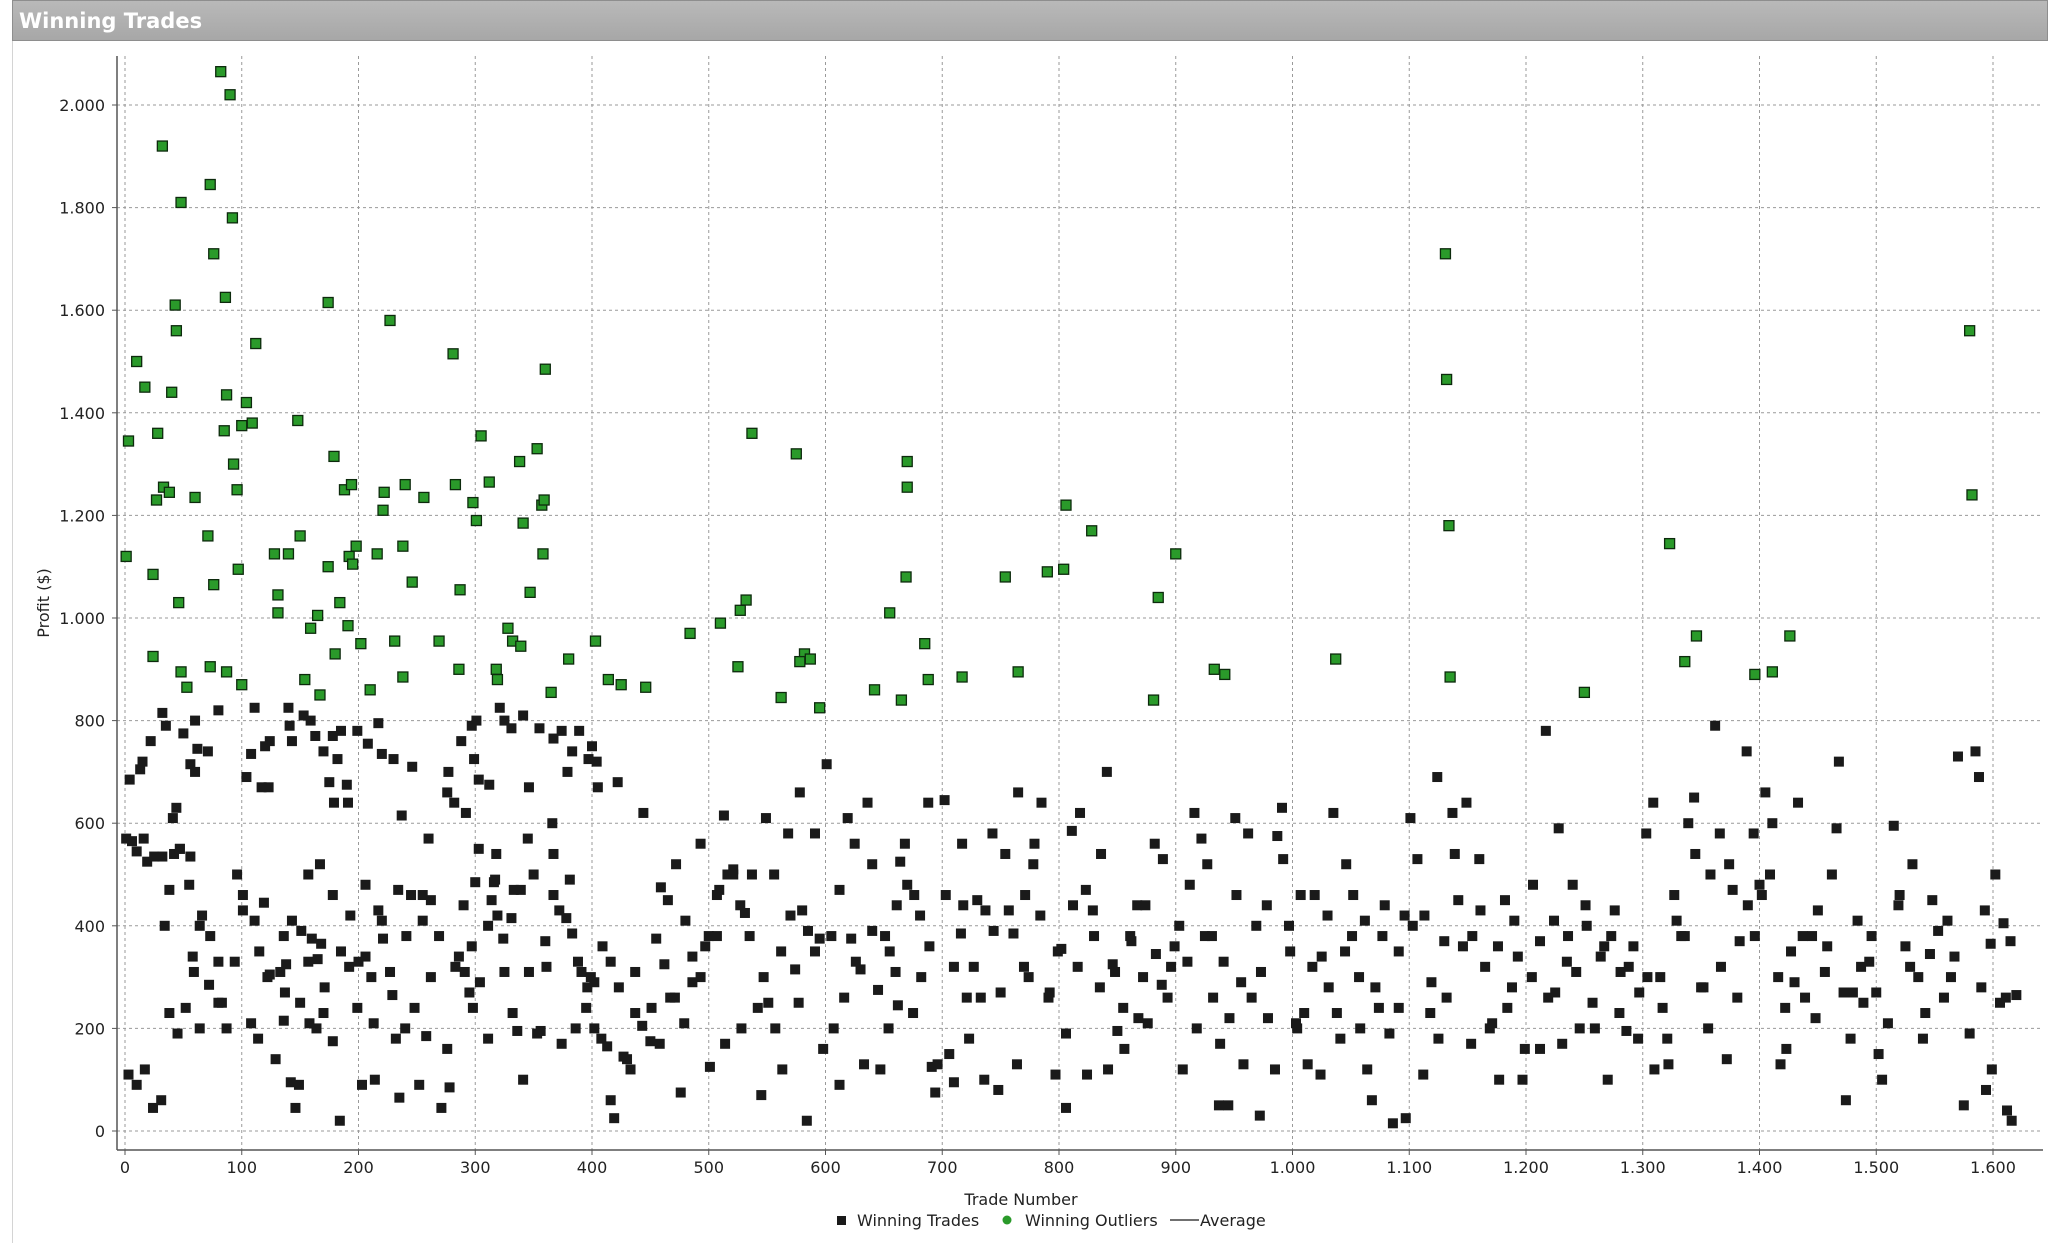  What do you see at coordinates (1020, 1199) in the screenshot?
I see `x-axis-label: Trade Number` at bounding box center [1020, 1199].